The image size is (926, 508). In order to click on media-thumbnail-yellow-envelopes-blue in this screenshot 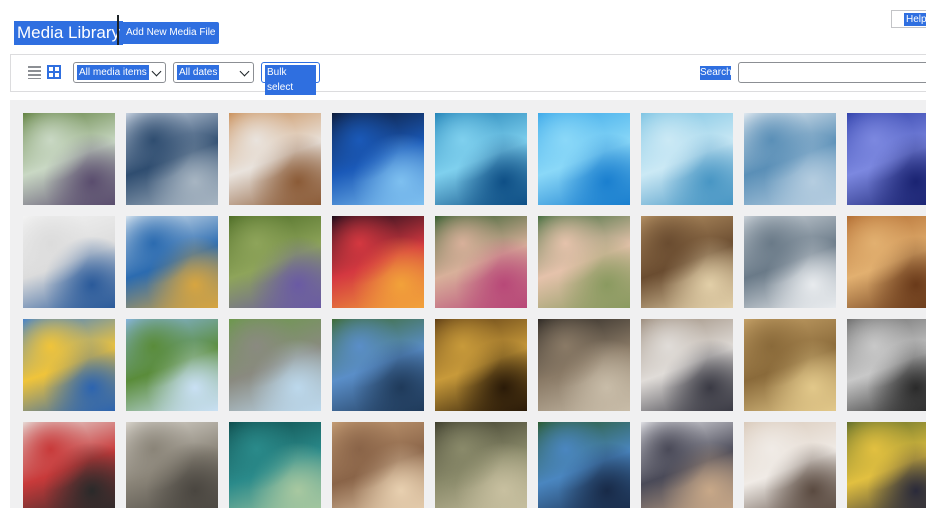, I will do `click(69, 365)`.